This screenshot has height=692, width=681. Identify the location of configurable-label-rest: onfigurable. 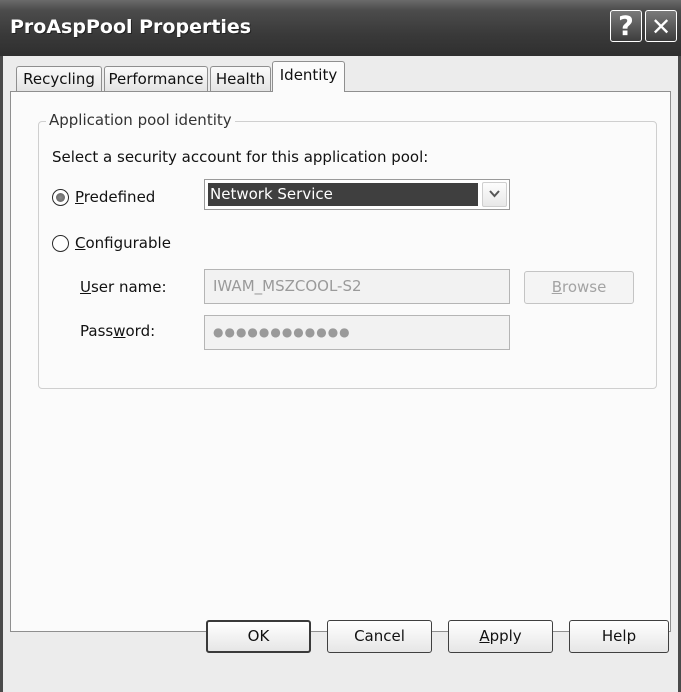
(128, 243).